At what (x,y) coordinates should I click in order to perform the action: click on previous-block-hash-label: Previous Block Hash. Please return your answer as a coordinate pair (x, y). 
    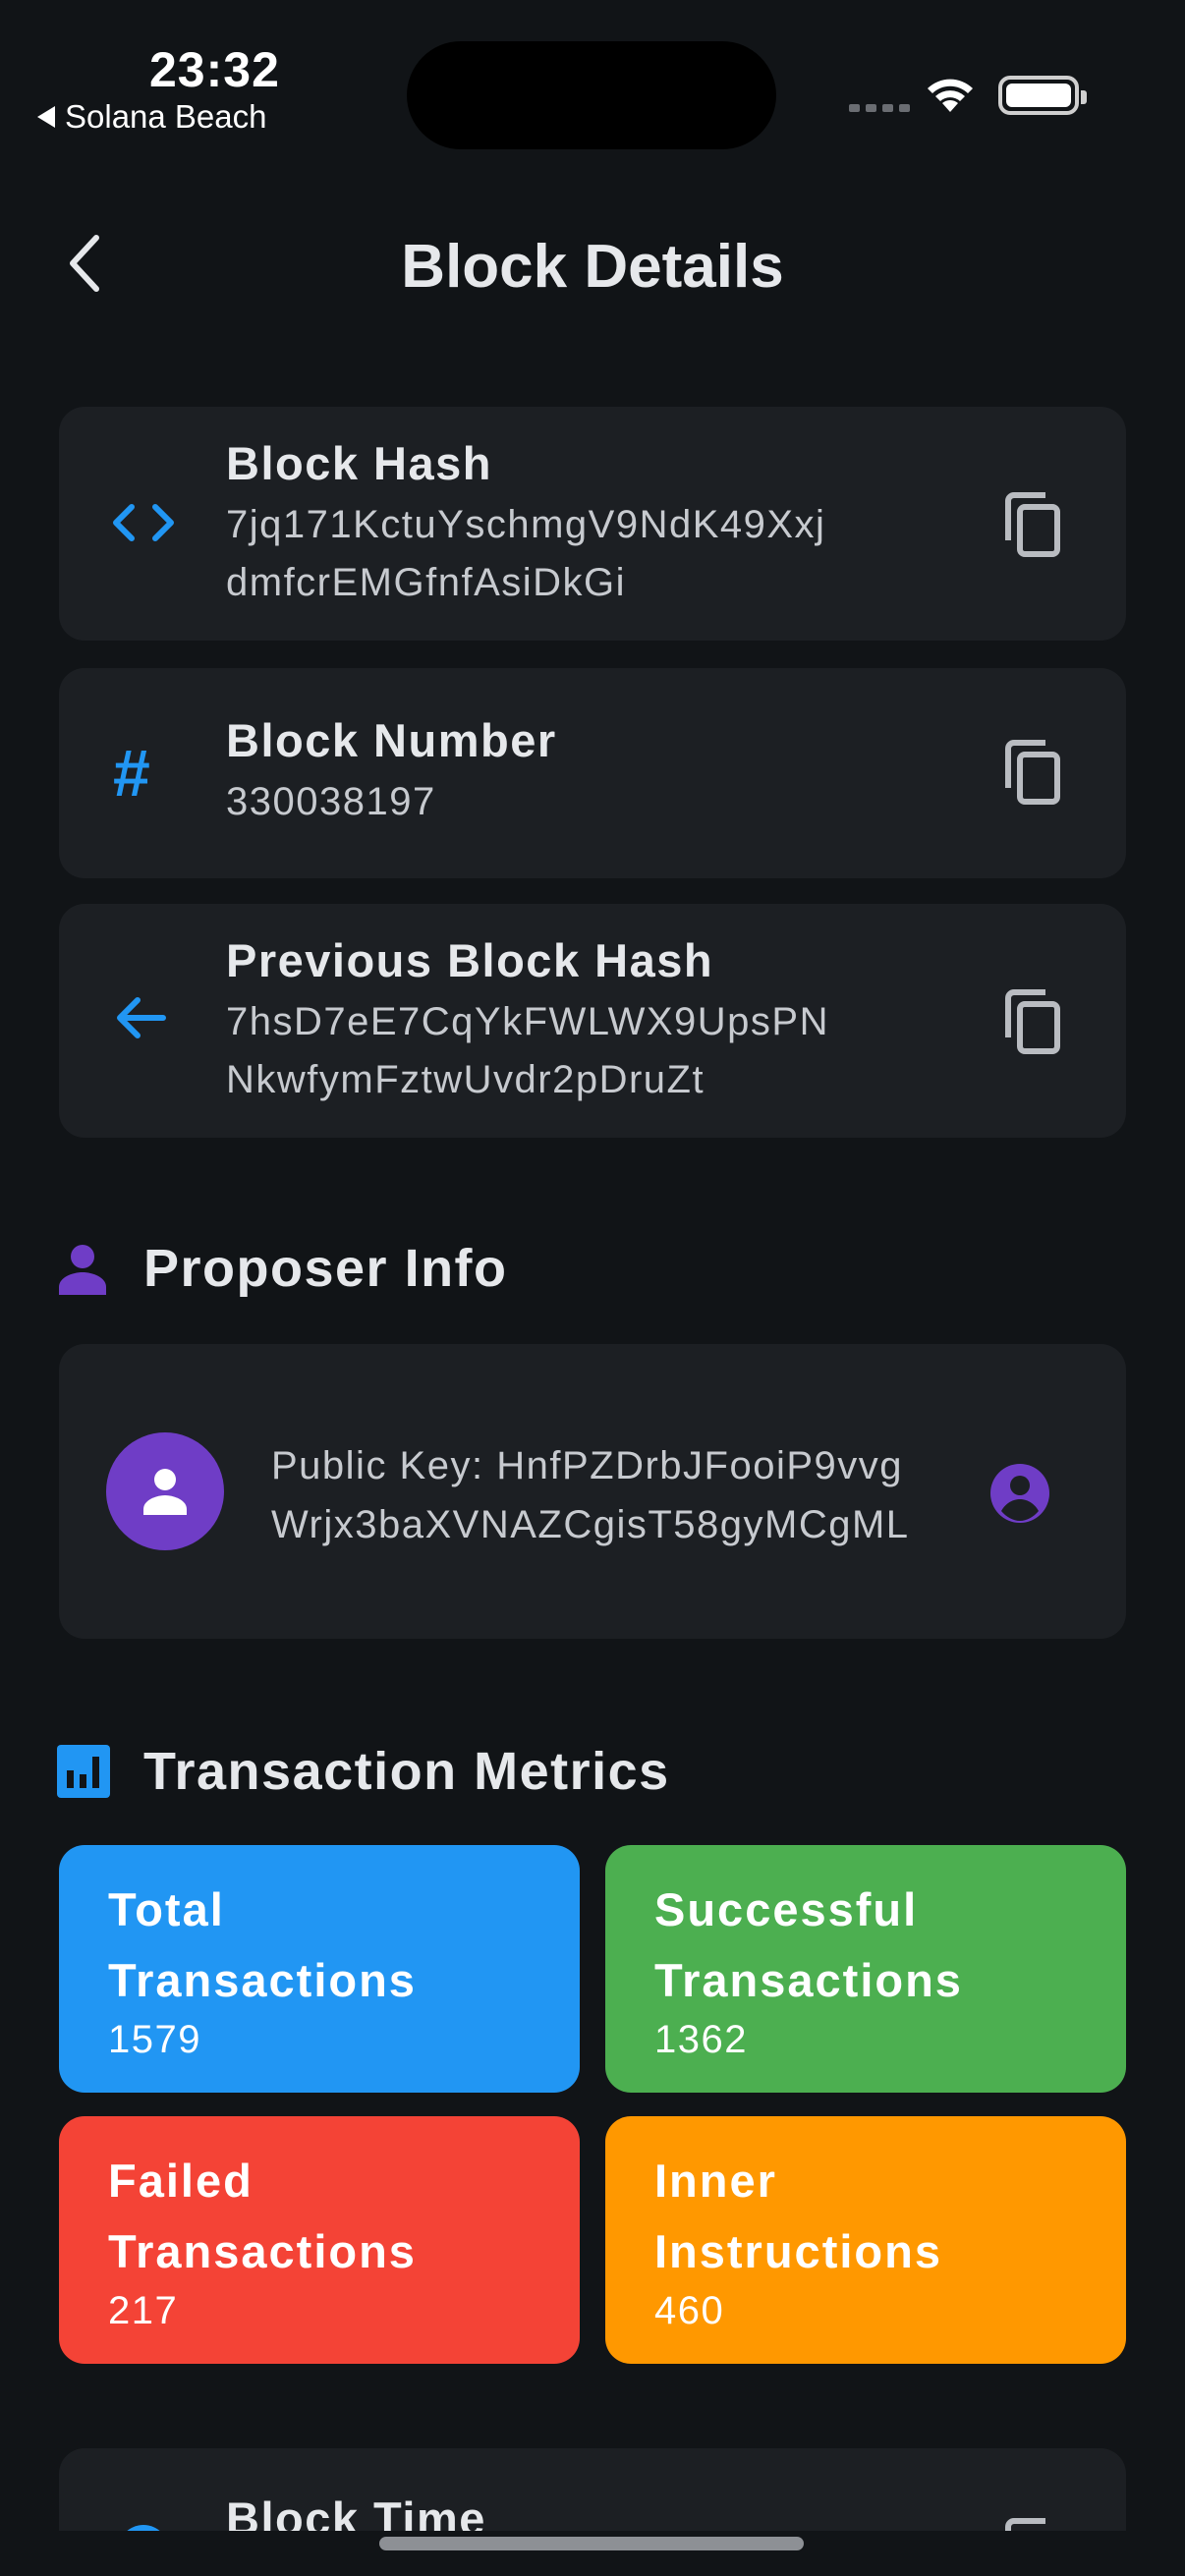
    Looking at the image, I should click on (470, 960).